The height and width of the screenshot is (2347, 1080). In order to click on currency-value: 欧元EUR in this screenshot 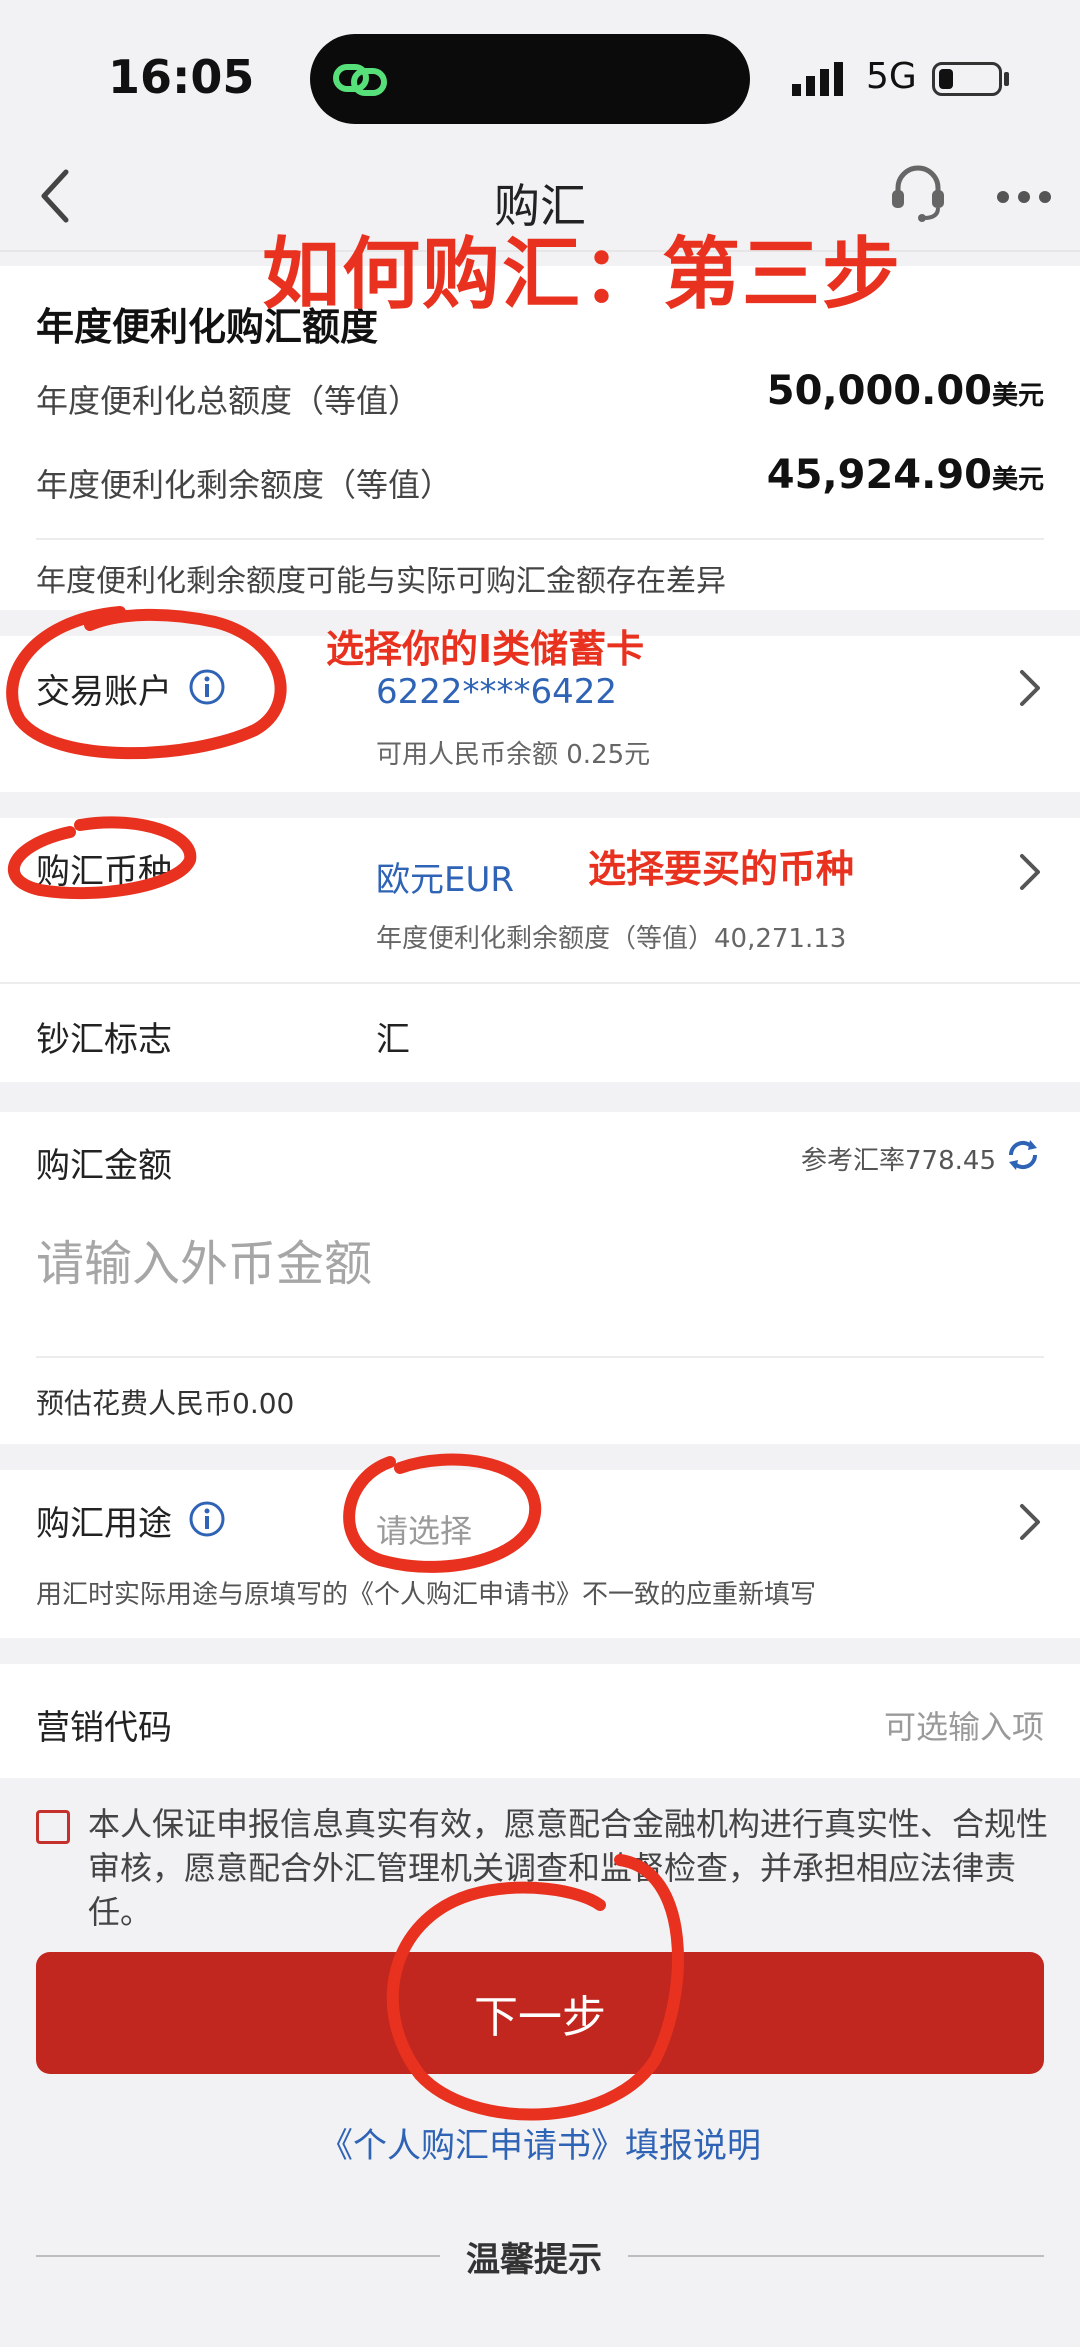, I will do `click(445, 876)`.